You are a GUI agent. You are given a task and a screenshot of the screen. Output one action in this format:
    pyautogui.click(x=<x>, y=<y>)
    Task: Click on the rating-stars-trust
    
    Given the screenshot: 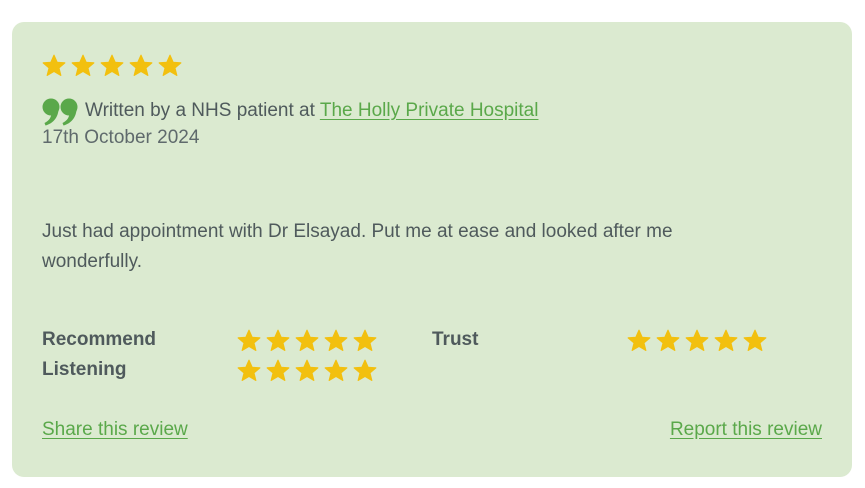 What is the action you would take?
    pyautogui.click(x=699, y=341)
    